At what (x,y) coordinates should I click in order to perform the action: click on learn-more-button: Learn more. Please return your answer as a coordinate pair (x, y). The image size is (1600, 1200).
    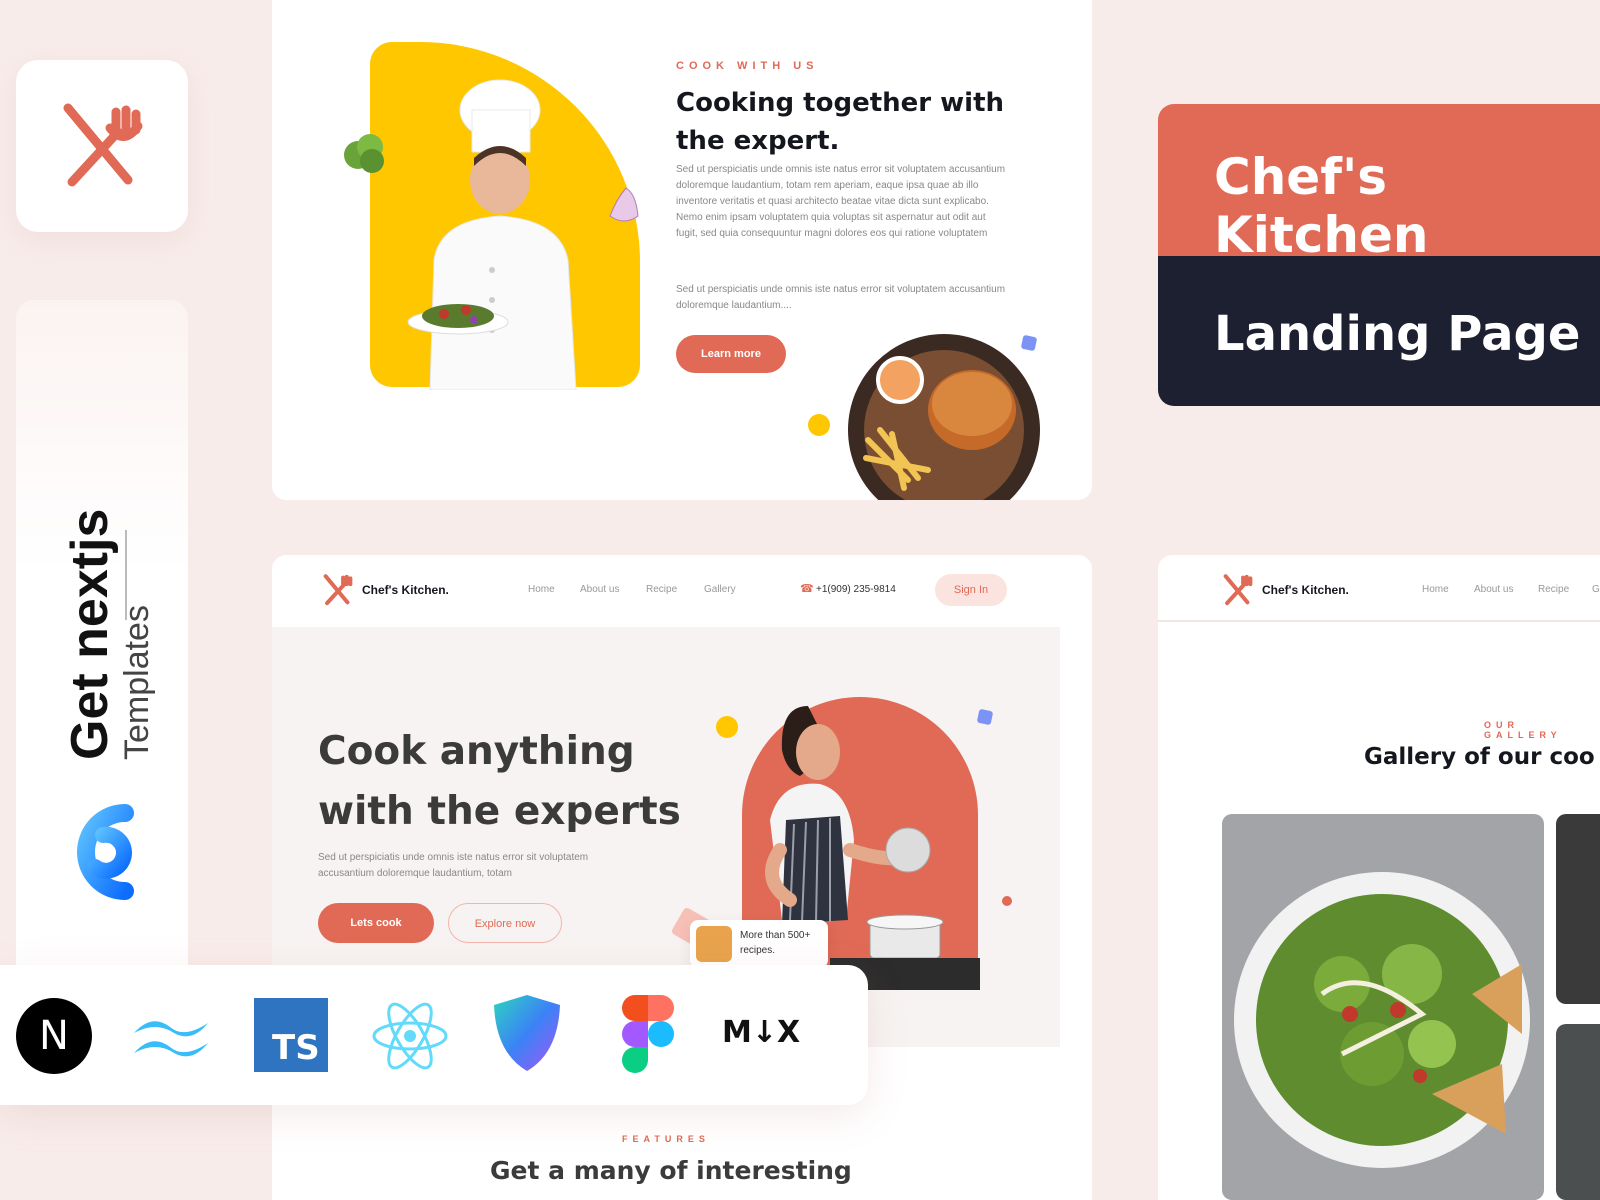
    Looking at the image, I should click on (731, 354).